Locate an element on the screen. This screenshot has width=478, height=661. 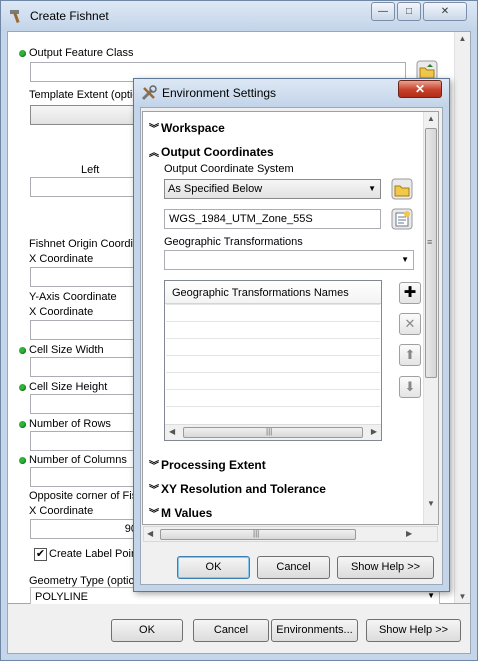
number-of-rows-input is located at coordinates (85, 441).